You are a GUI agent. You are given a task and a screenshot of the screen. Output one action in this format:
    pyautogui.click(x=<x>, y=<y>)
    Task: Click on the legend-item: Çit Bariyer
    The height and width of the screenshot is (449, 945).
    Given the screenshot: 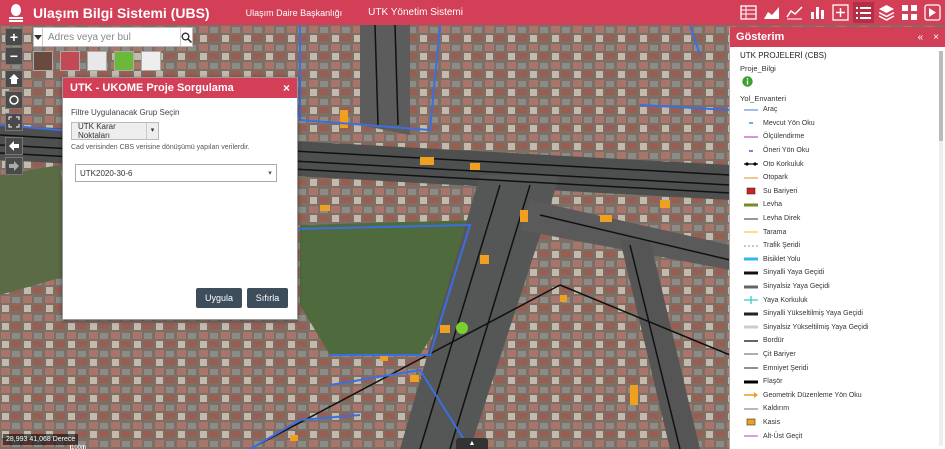 What is the action you would take?
    pyautogui.click(x=842, y=355)
    